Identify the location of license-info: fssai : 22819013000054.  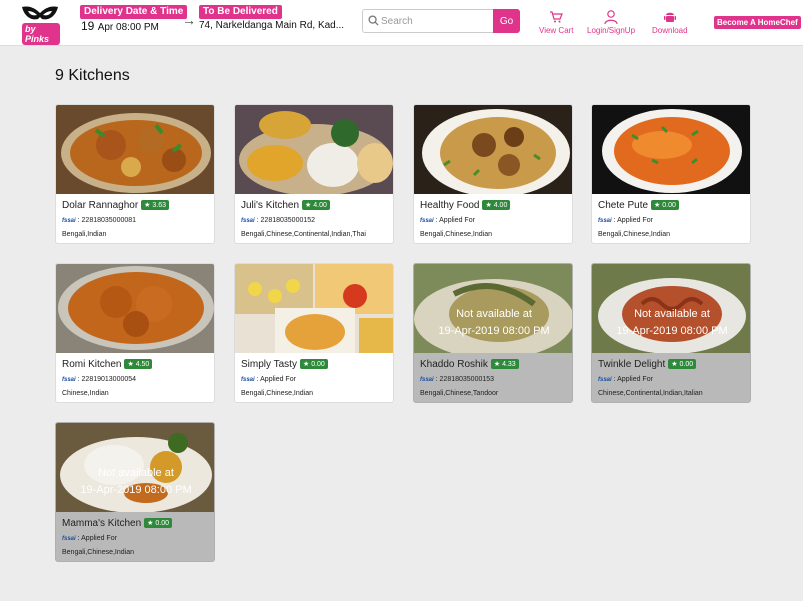
(99, 379).